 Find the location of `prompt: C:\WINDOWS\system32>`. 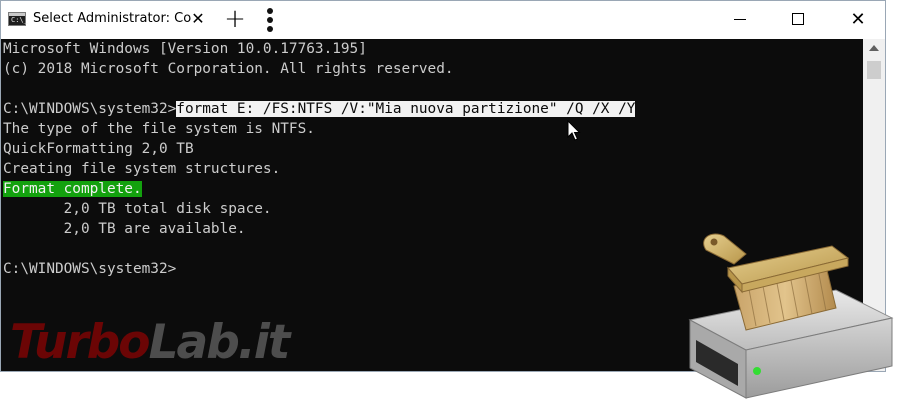

prompt: C:\WINDOWS\system32> is located at coordinates (90, 109).